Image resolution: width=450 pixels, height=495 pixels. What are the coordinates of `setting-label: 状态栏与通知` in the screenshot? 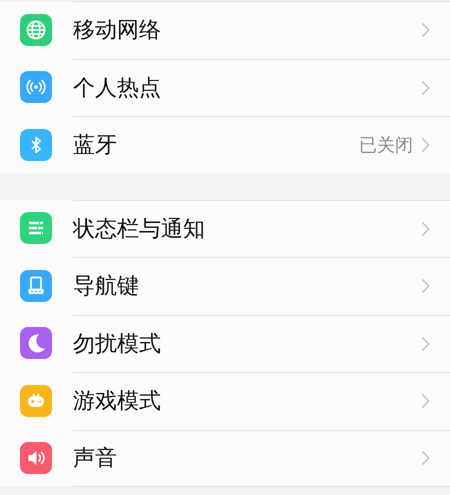 It's located at (247, 229).